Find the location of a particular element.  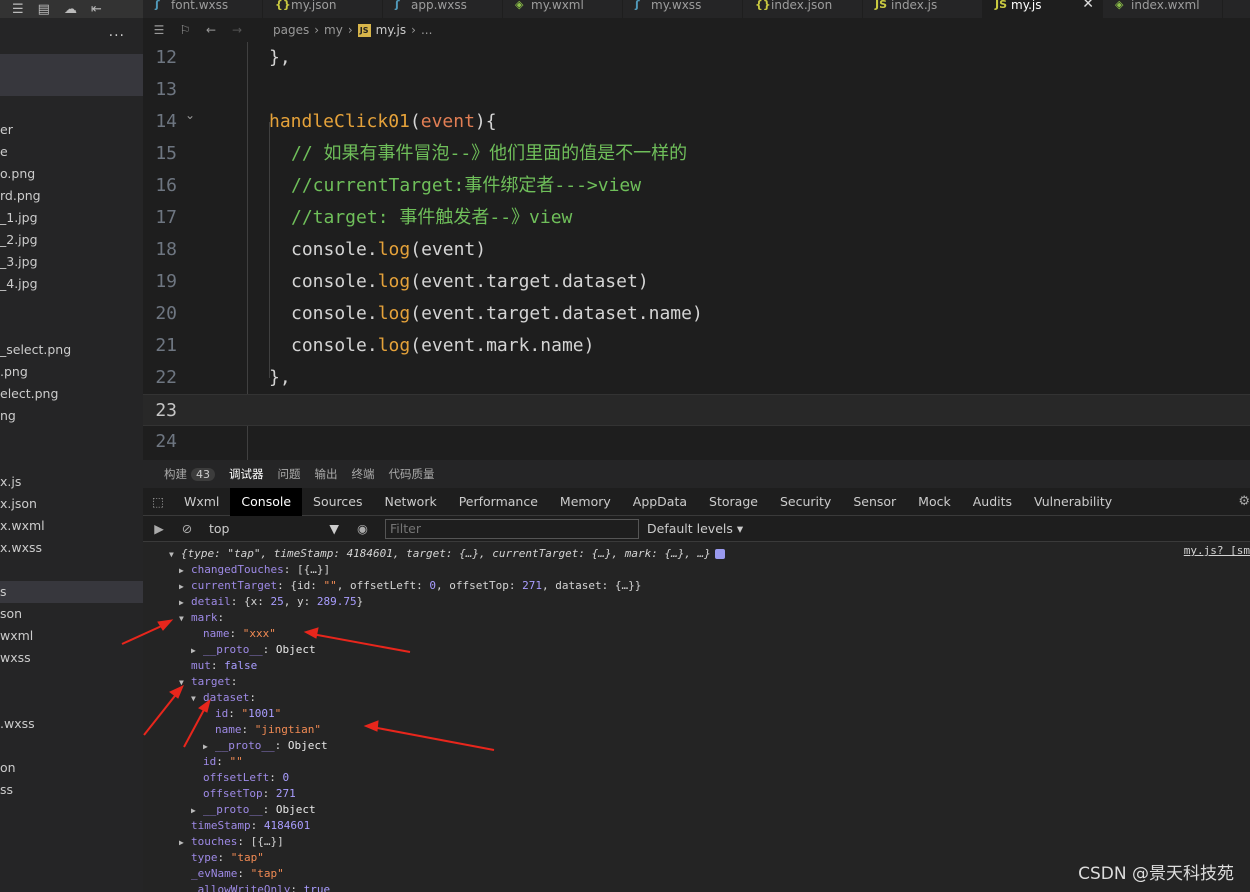

file-item: x.wxml is located at coordinates (22, 526).